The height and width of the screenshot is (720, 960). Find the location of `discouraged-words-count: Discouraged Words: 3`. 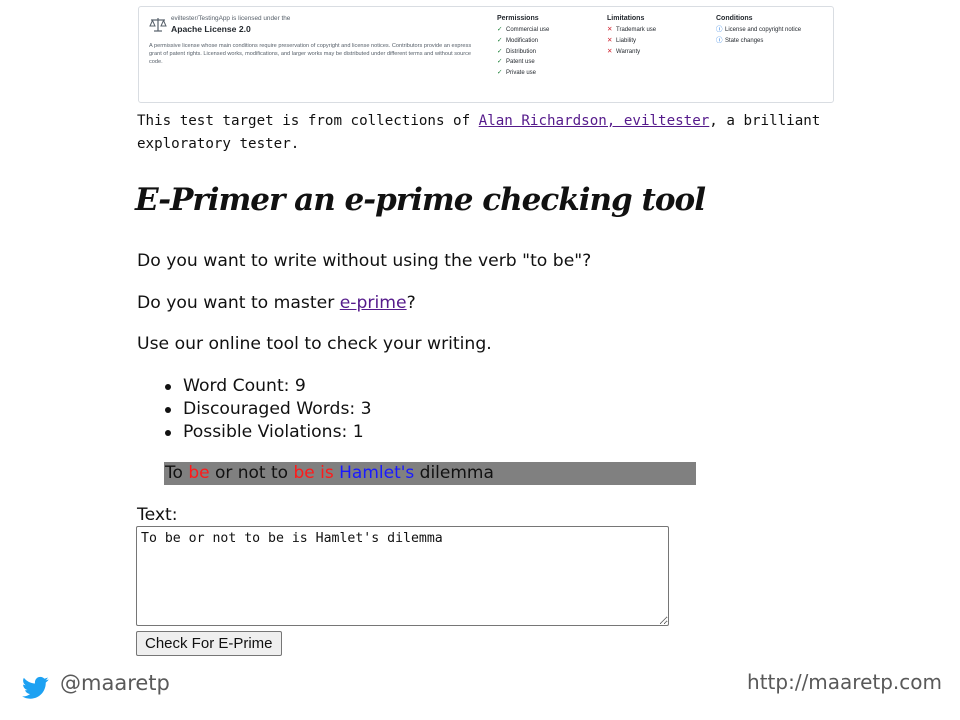

discouraged-words-count: Discouraged Words: 3 is located at coordinates (267, 409).